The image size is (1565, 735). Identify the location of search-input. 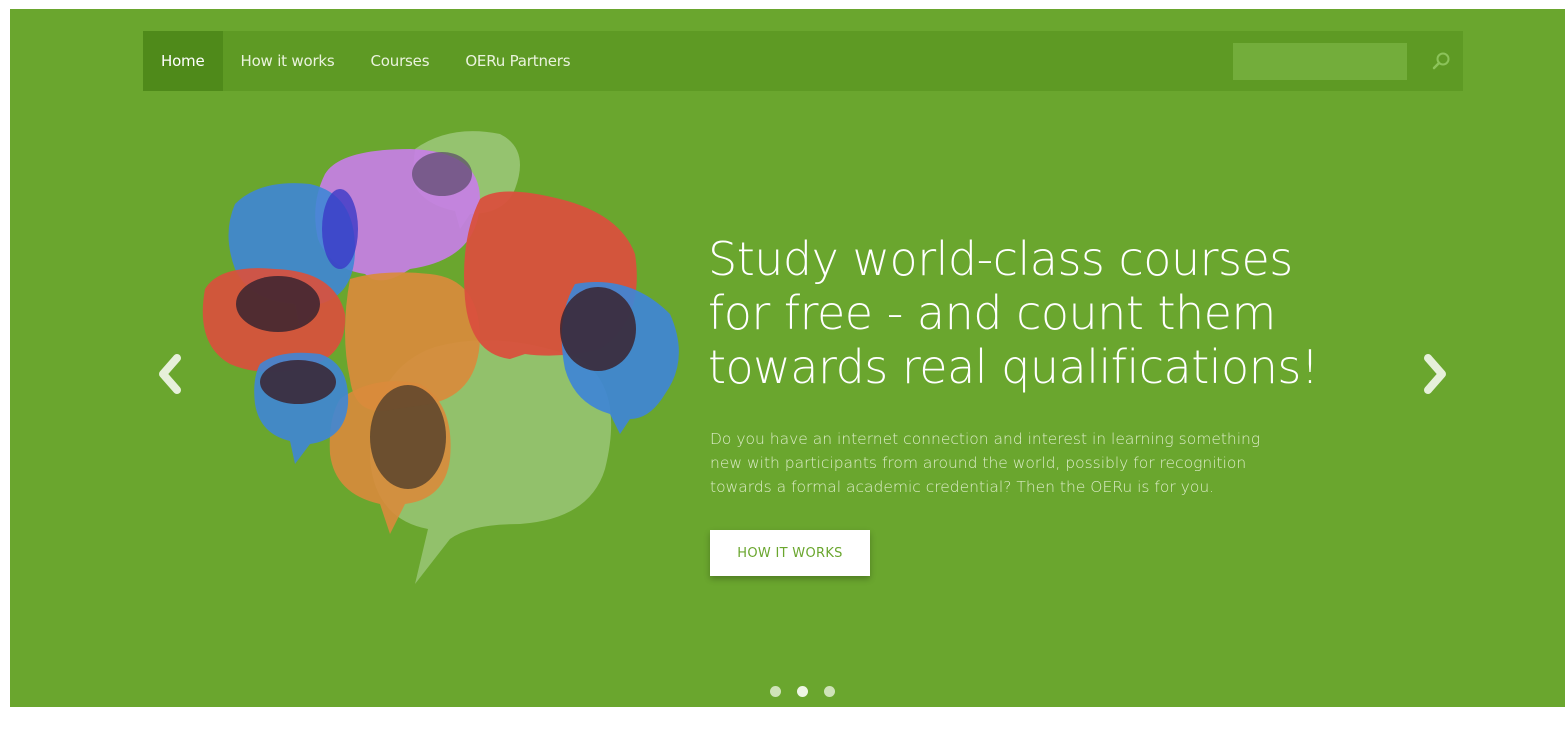
(1320, 61).